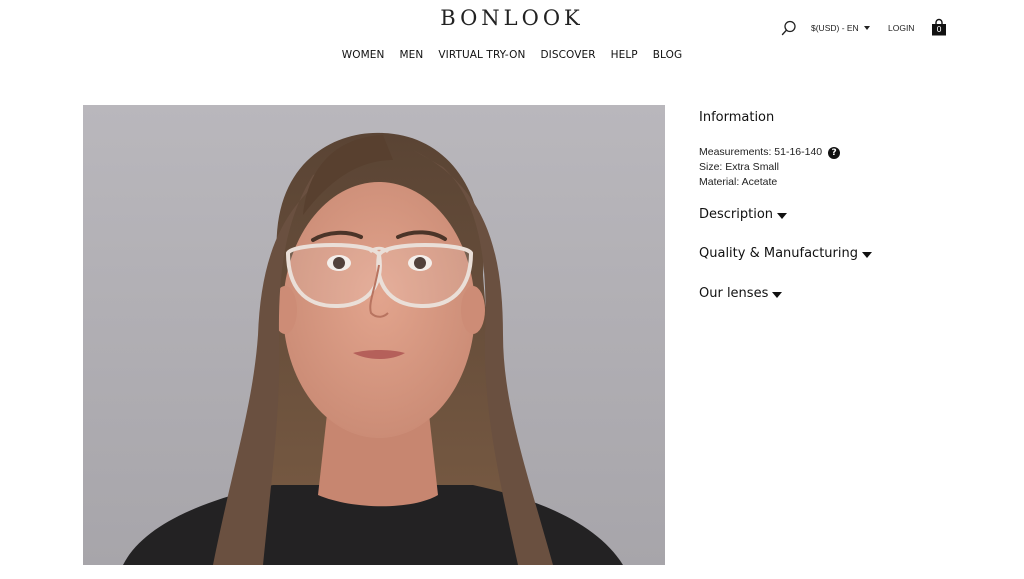 The width and height of the screenshot is (1024, 579). I want to click on nav-item-virtual-try-on: VIRTUAL TRY-ON, so click(481, 55).